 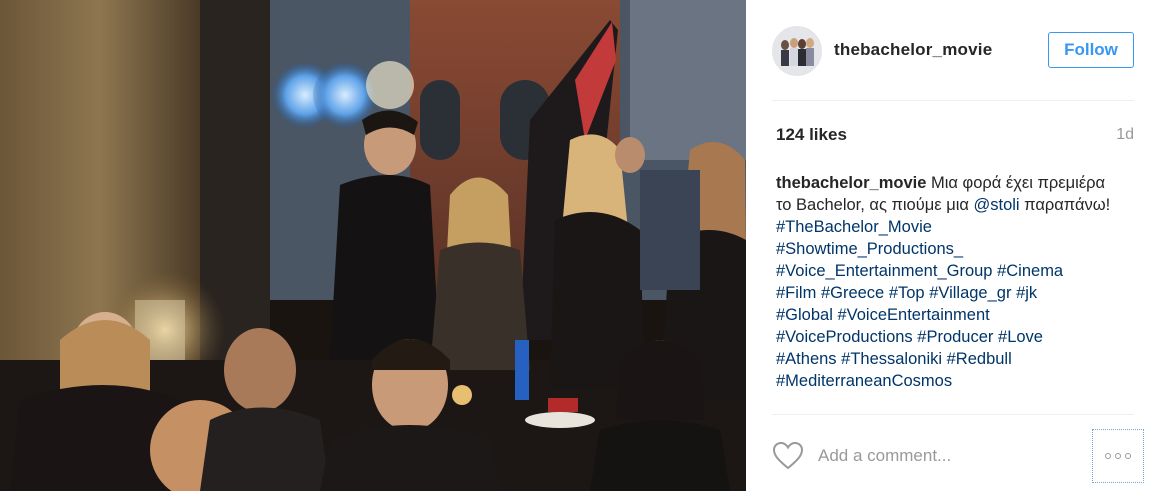 What do you see at coordinates (854, 227) in the screenshot?
I see `hashtag: #TheBachelor_Movie` at bounding box center [854, 227].